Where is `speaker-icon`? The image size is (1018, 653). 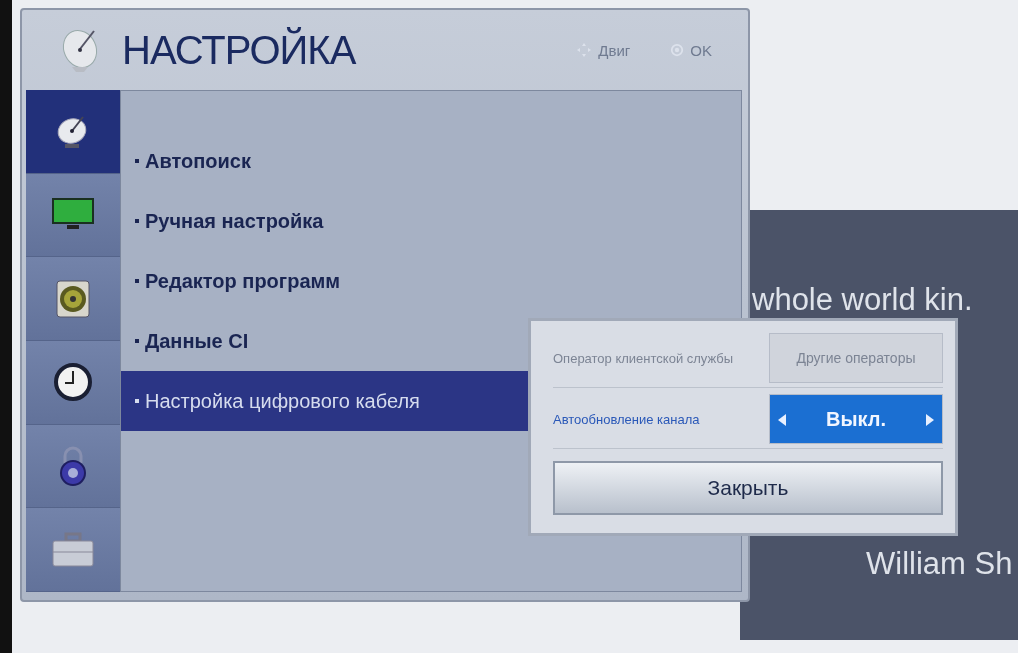 speaker-icon is located at coordinates (73, 298).